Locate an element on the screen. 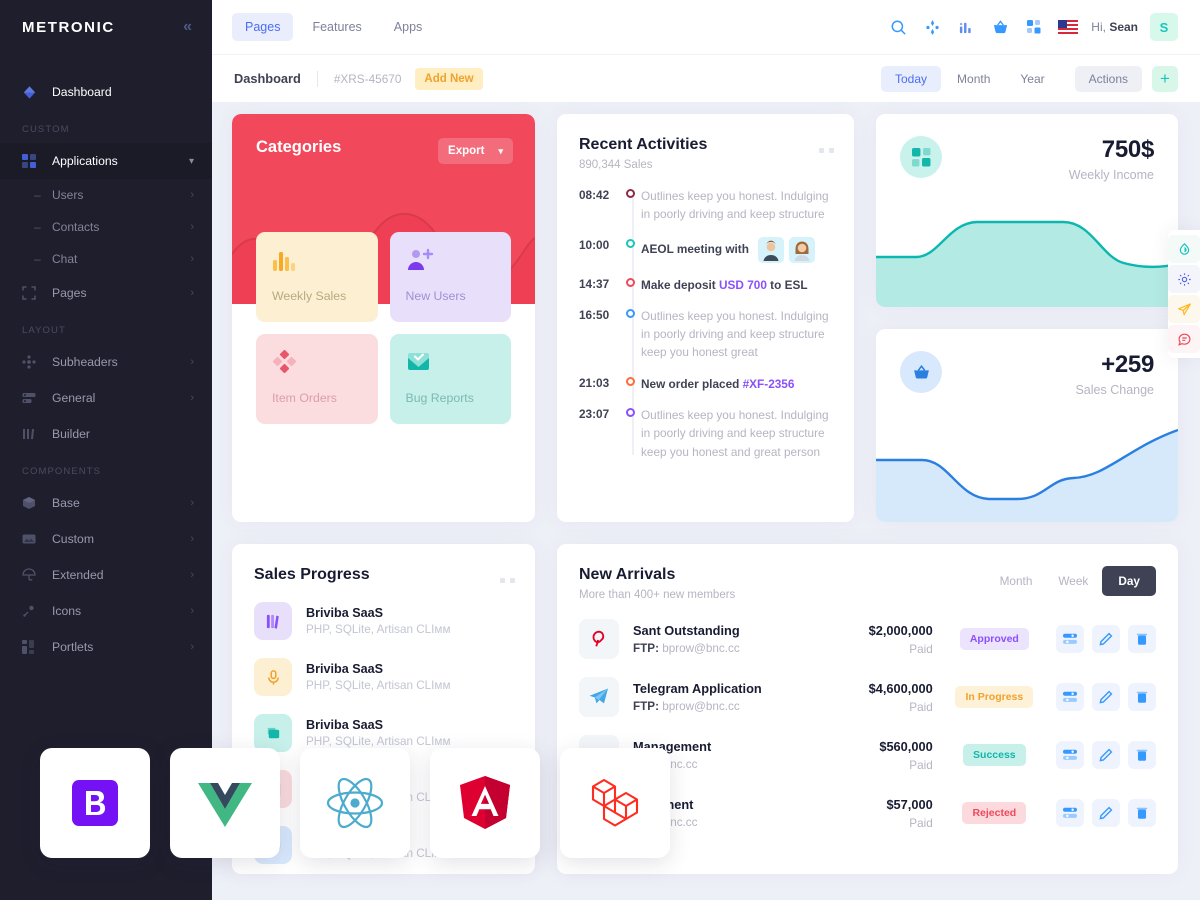 This screenshot has width=1200, height=900. card-title: Sales Progress is located at coordinates (312, 574).